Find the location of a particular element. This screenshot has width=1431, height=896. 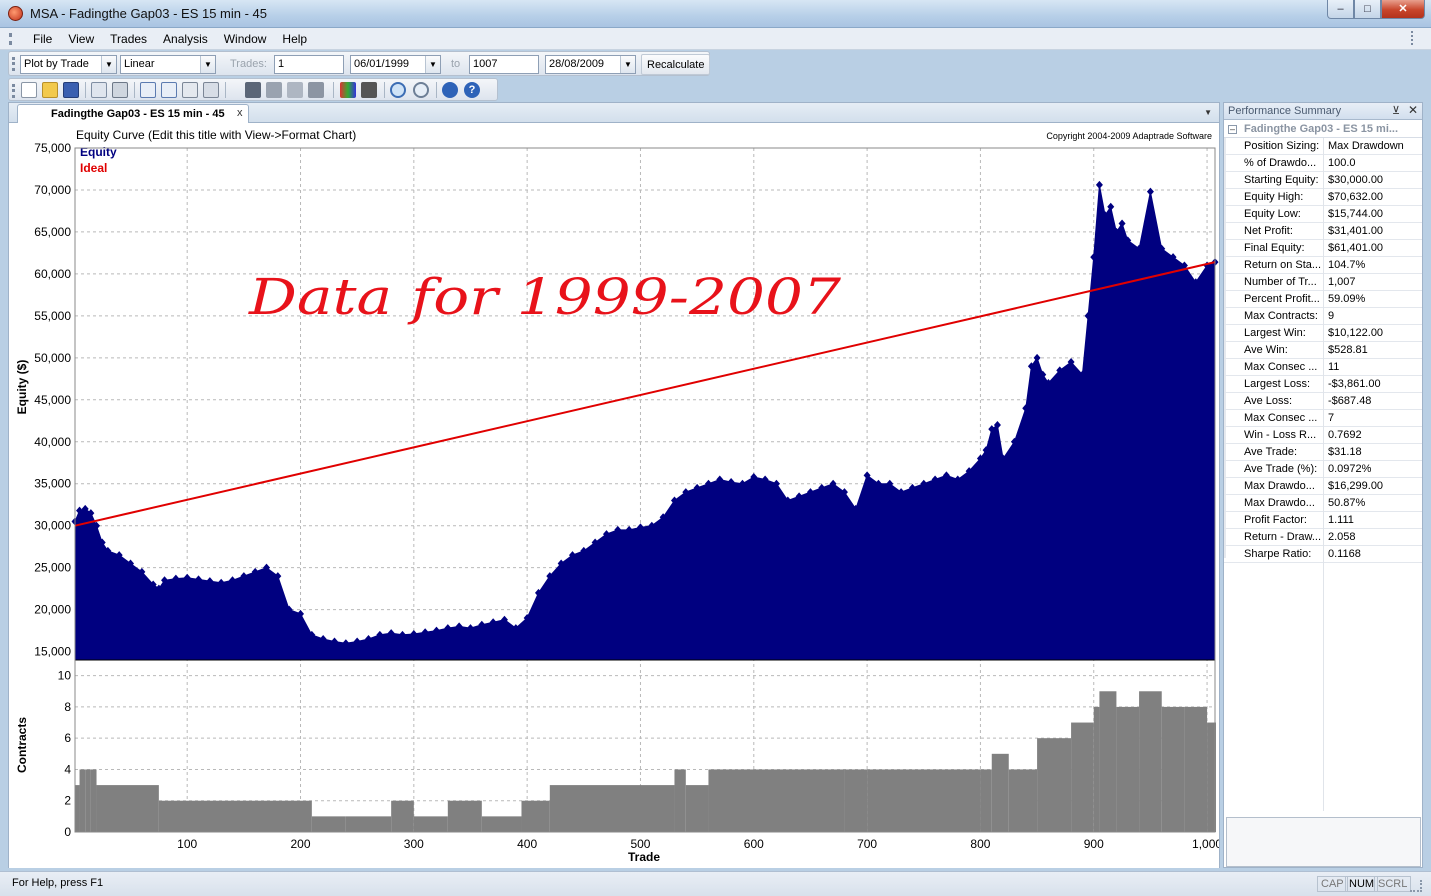

scale-select: Linear ▼ is located at coordinates (168, 64).